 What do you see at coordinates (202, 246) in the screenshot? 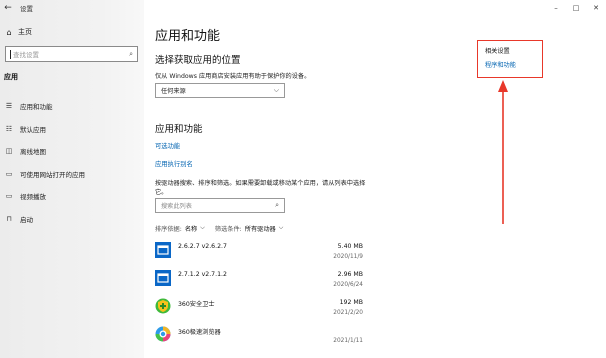
I see `app-name: 2.6.2.7 v2.6.2.7` at bounding box center [202, 246].